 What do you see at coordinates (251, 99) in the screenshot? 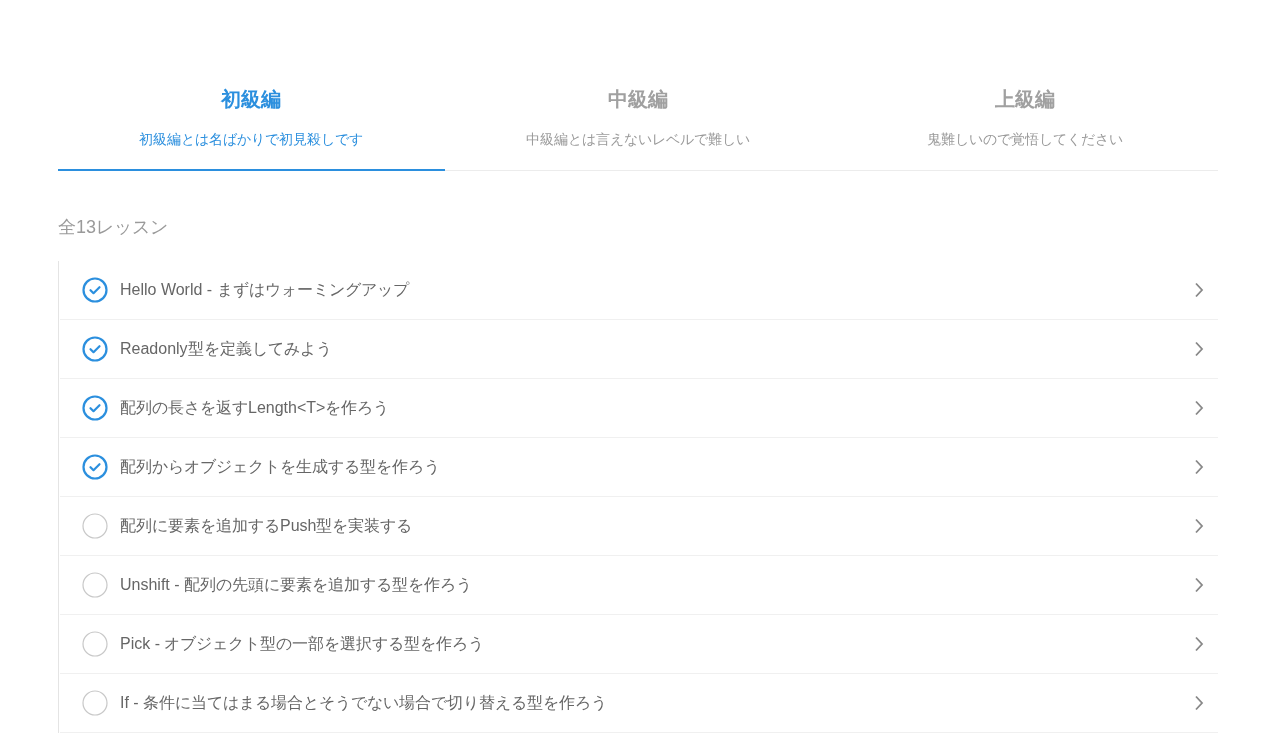
I see `tab-title: 初級編` at bounding box center [251, 99].